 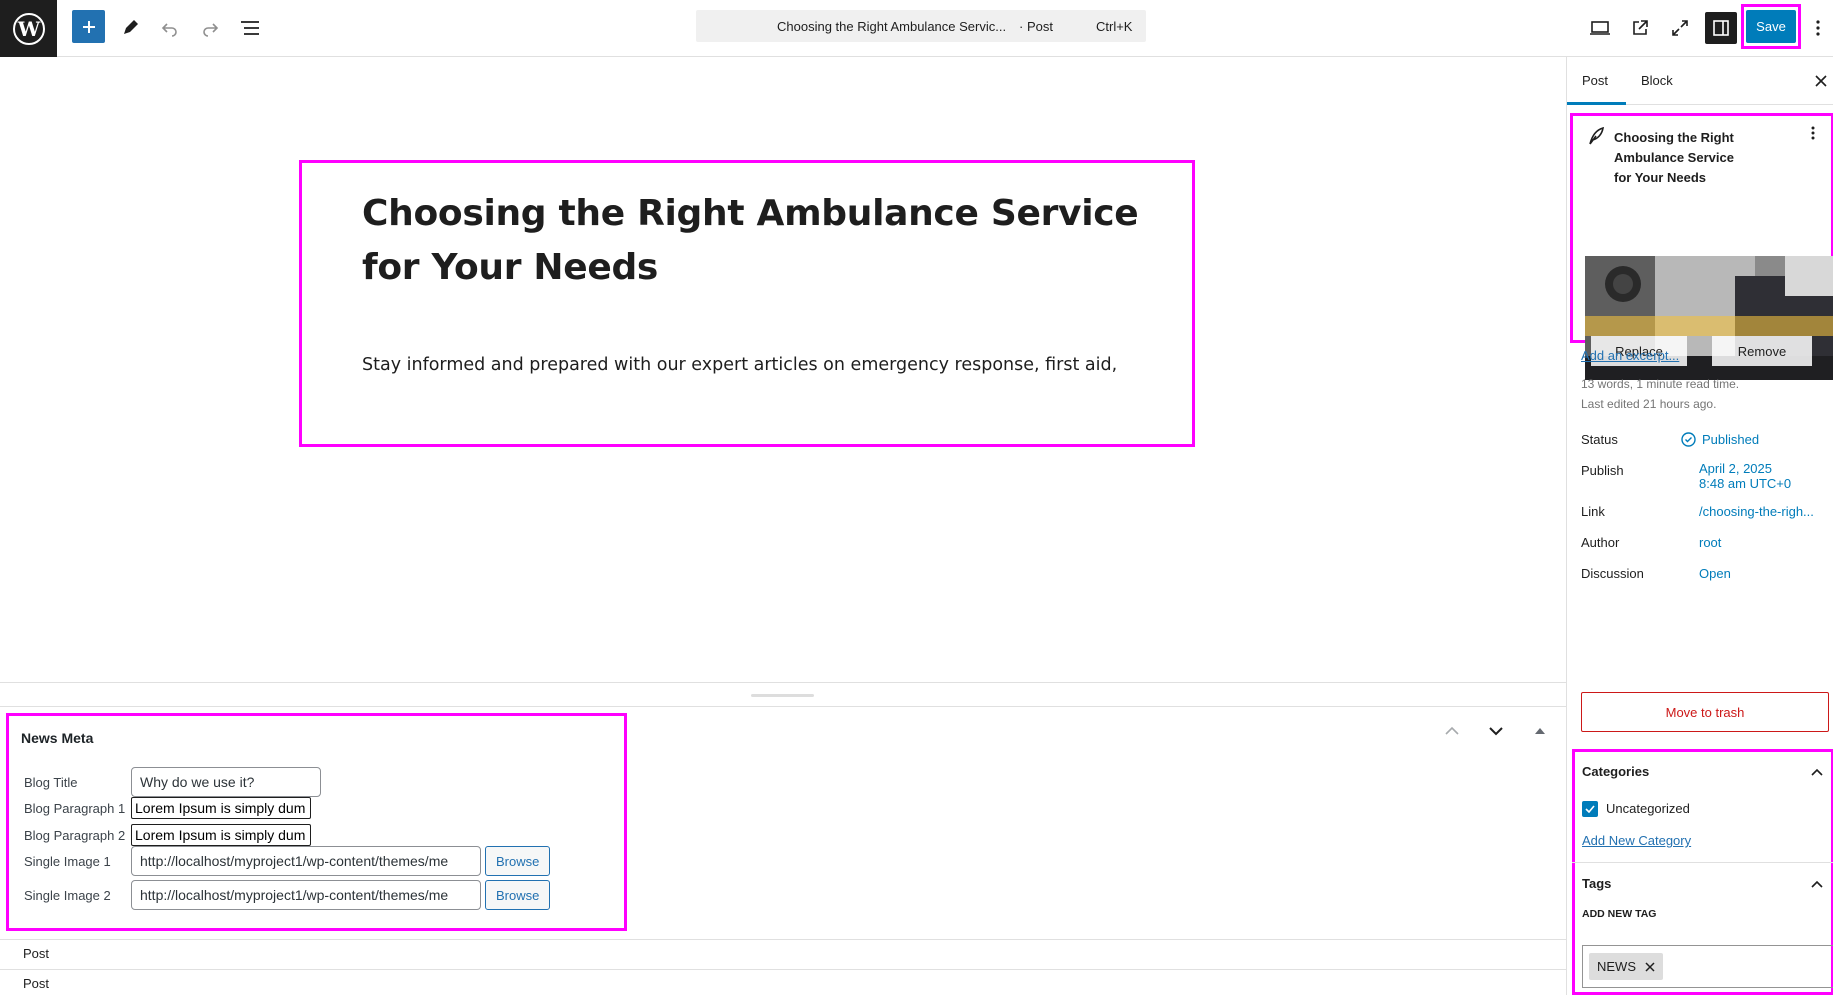 What do you see at coordinates (1036, 26) in the screenshot?
I see `command-post-type: · Post` at bounding box center [1036, 26].